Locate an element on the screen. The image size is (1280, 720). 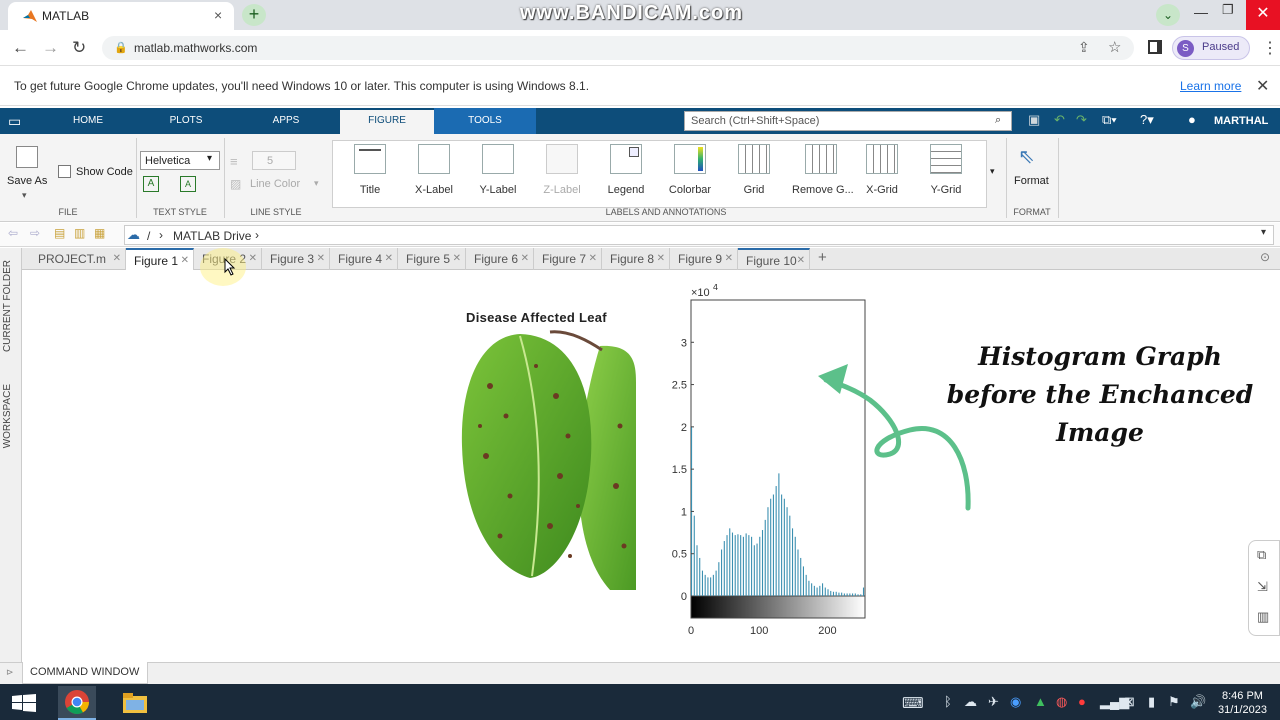
taskbar-clock: 8:46 PM 31/1/2023 is located at coordinates (1242, 703).